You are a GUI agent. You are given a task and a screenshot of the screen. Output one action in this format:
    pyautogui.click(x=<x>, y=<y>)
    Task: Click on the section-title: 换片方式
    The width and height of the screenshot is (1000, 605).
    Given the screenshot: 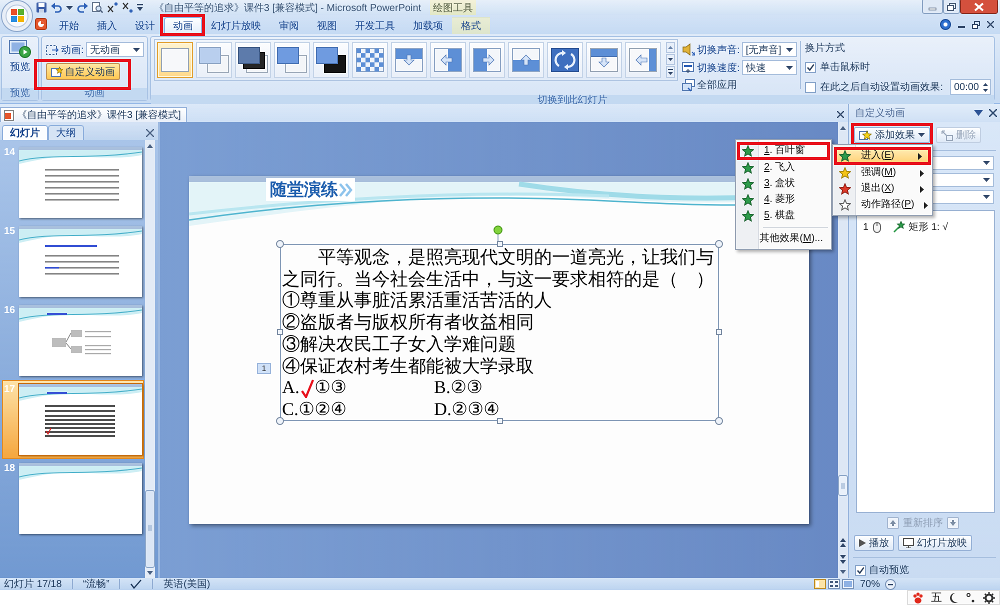 What is the action you would take?
    pyautogui.click(x=825, y=48)
    